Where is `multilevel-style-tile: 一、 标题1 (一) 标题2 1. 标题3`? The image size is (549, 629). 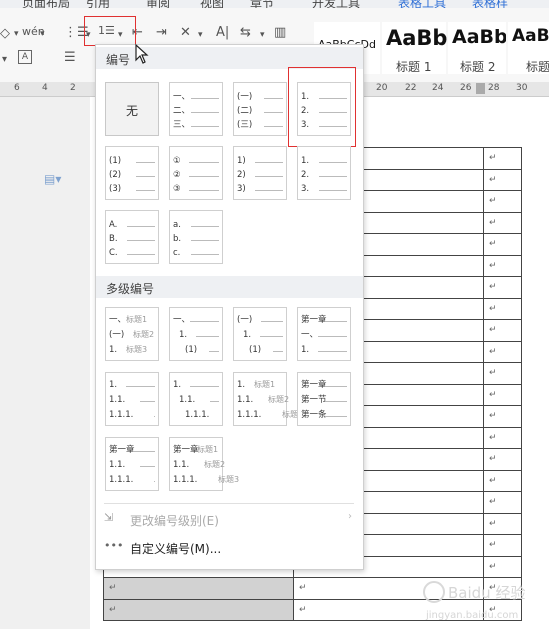
multilevel-style-tile: 一、 标题1 (一) 标题2 1. 标题3 is located at coordinates (132, 334).